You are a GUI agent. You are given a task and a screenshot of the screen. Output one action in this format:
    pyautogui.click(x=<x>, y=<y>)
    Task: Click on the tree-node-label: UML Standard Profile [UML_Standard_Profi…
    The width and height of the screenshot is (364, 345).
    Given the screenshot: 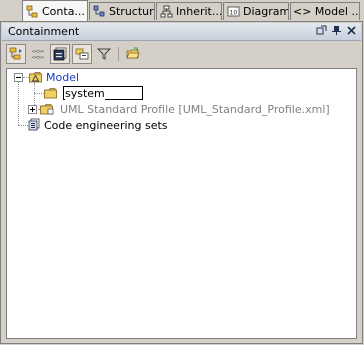 What is the action you would take?
    pyautogui.click(x=195, y=109)
    